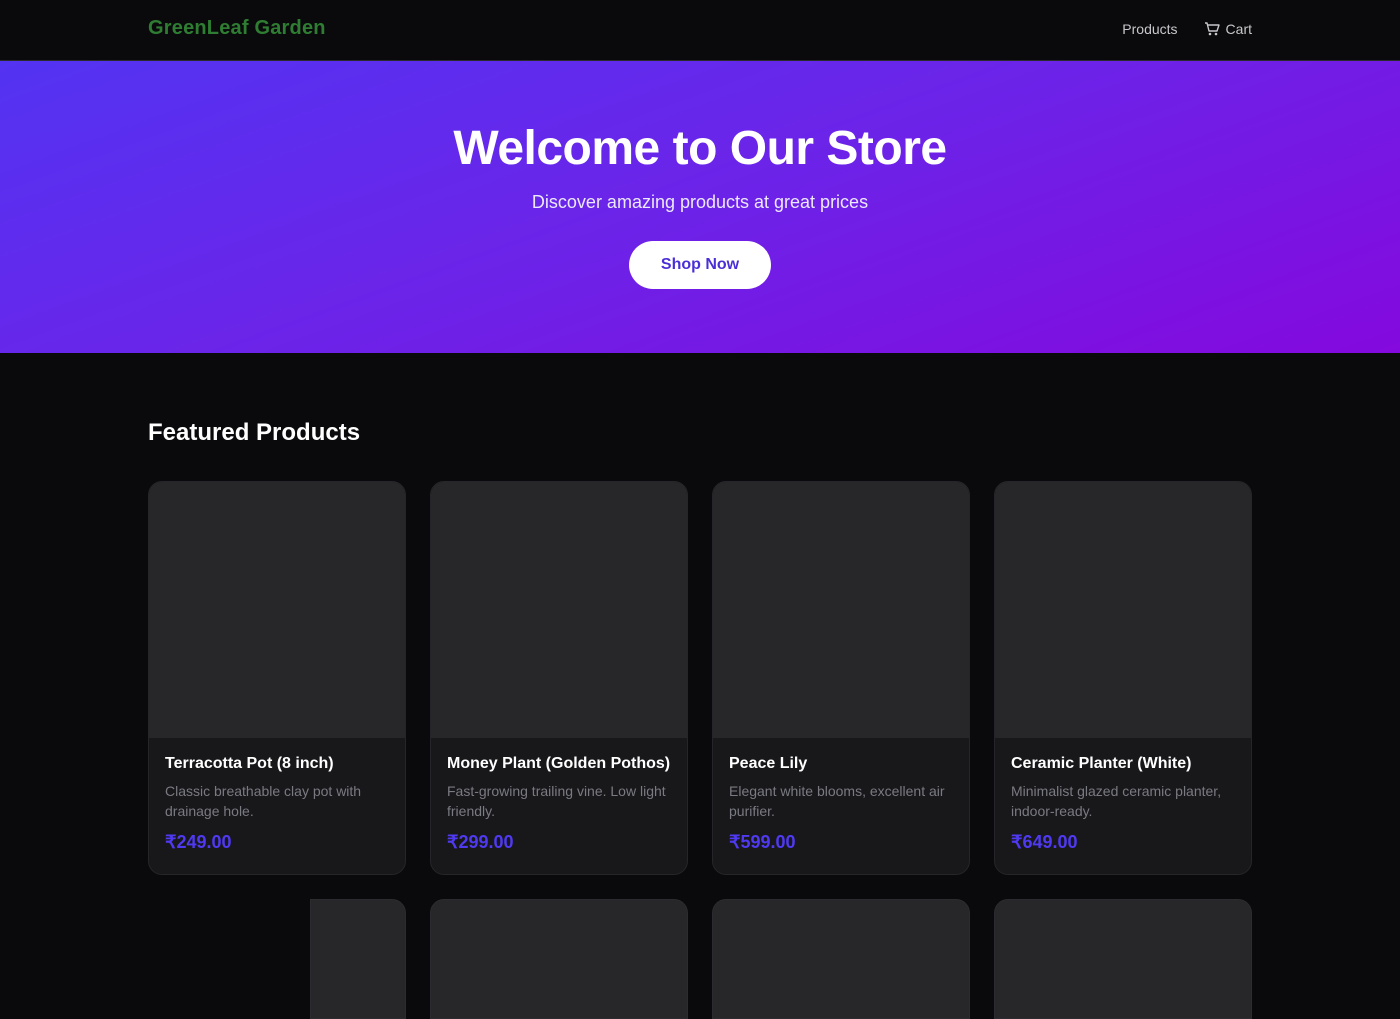 This screenshot has height=1019, width=1400. I want to click on nav-link-products: Products, so click(1149, 29).